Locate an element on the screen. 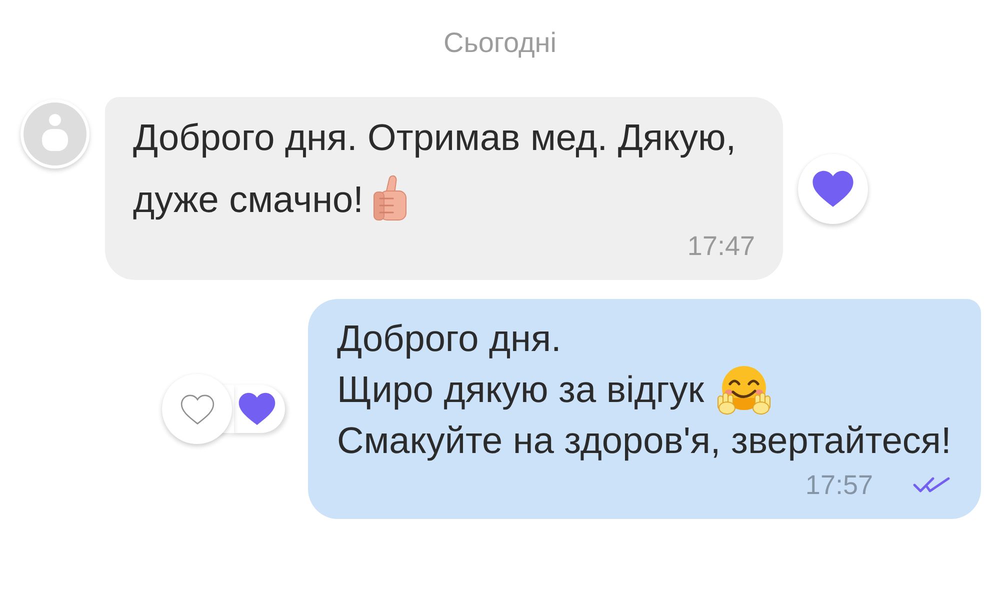  message-text: Смакуйте на здоров'я, звертайтеся! is located at coordinates (644, 441).